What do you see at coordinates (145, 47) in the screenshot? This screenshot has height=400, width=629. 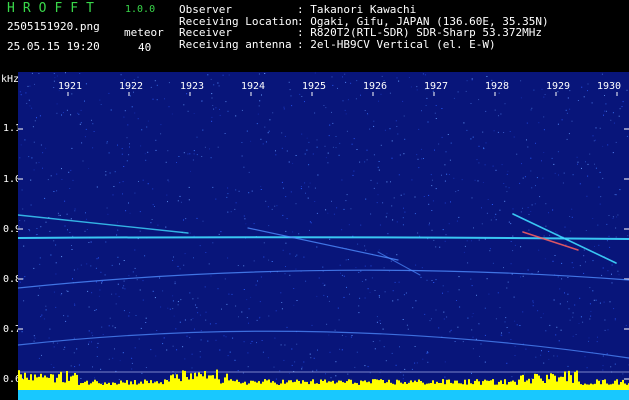 I see `meteor-count: 40` at bounding box center [145, 47].